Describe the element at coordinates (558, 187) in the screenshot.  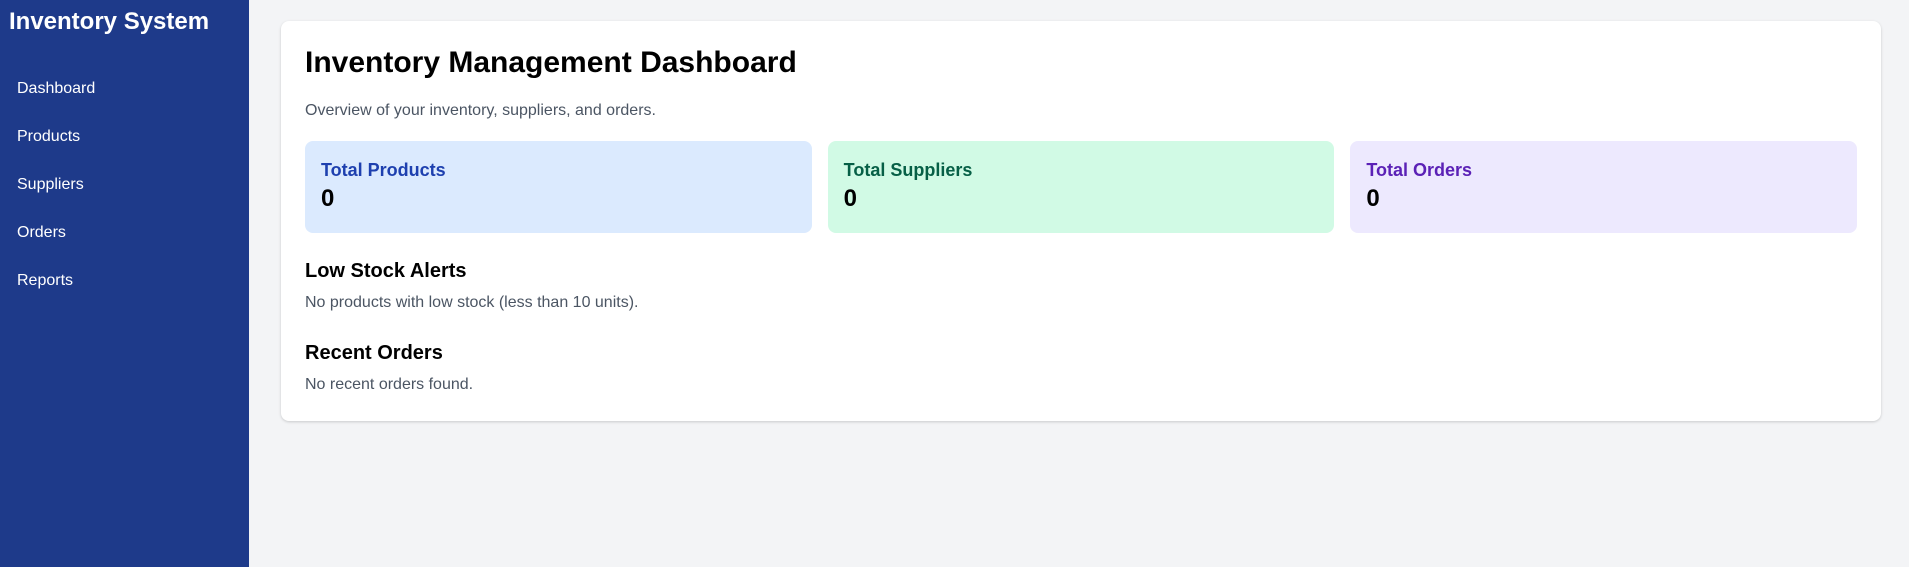
I see `stat-card-total-products: Total Products 0` at that location.